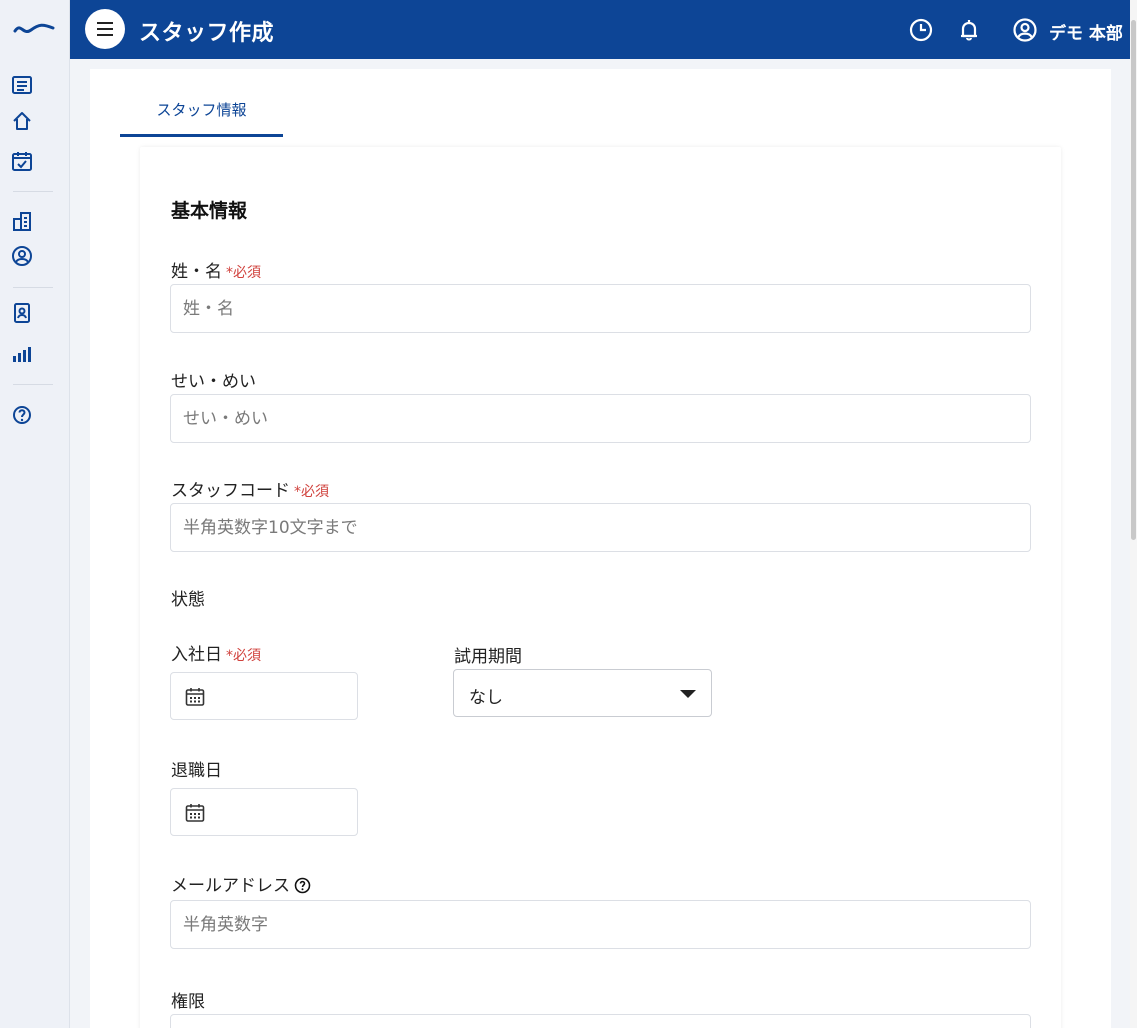 Image resolution: width=1137 pixels, height=1028 pixels. I want to click on bell-icon, so click(969, 30).